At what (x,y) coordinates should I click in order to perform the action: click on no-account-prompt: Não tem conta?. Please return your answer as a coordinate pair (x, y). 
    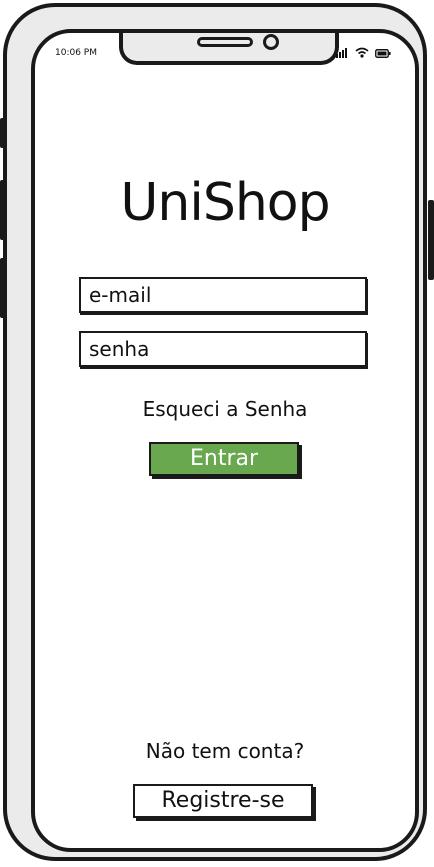
    Looking at the image, I should click on (225, 751).